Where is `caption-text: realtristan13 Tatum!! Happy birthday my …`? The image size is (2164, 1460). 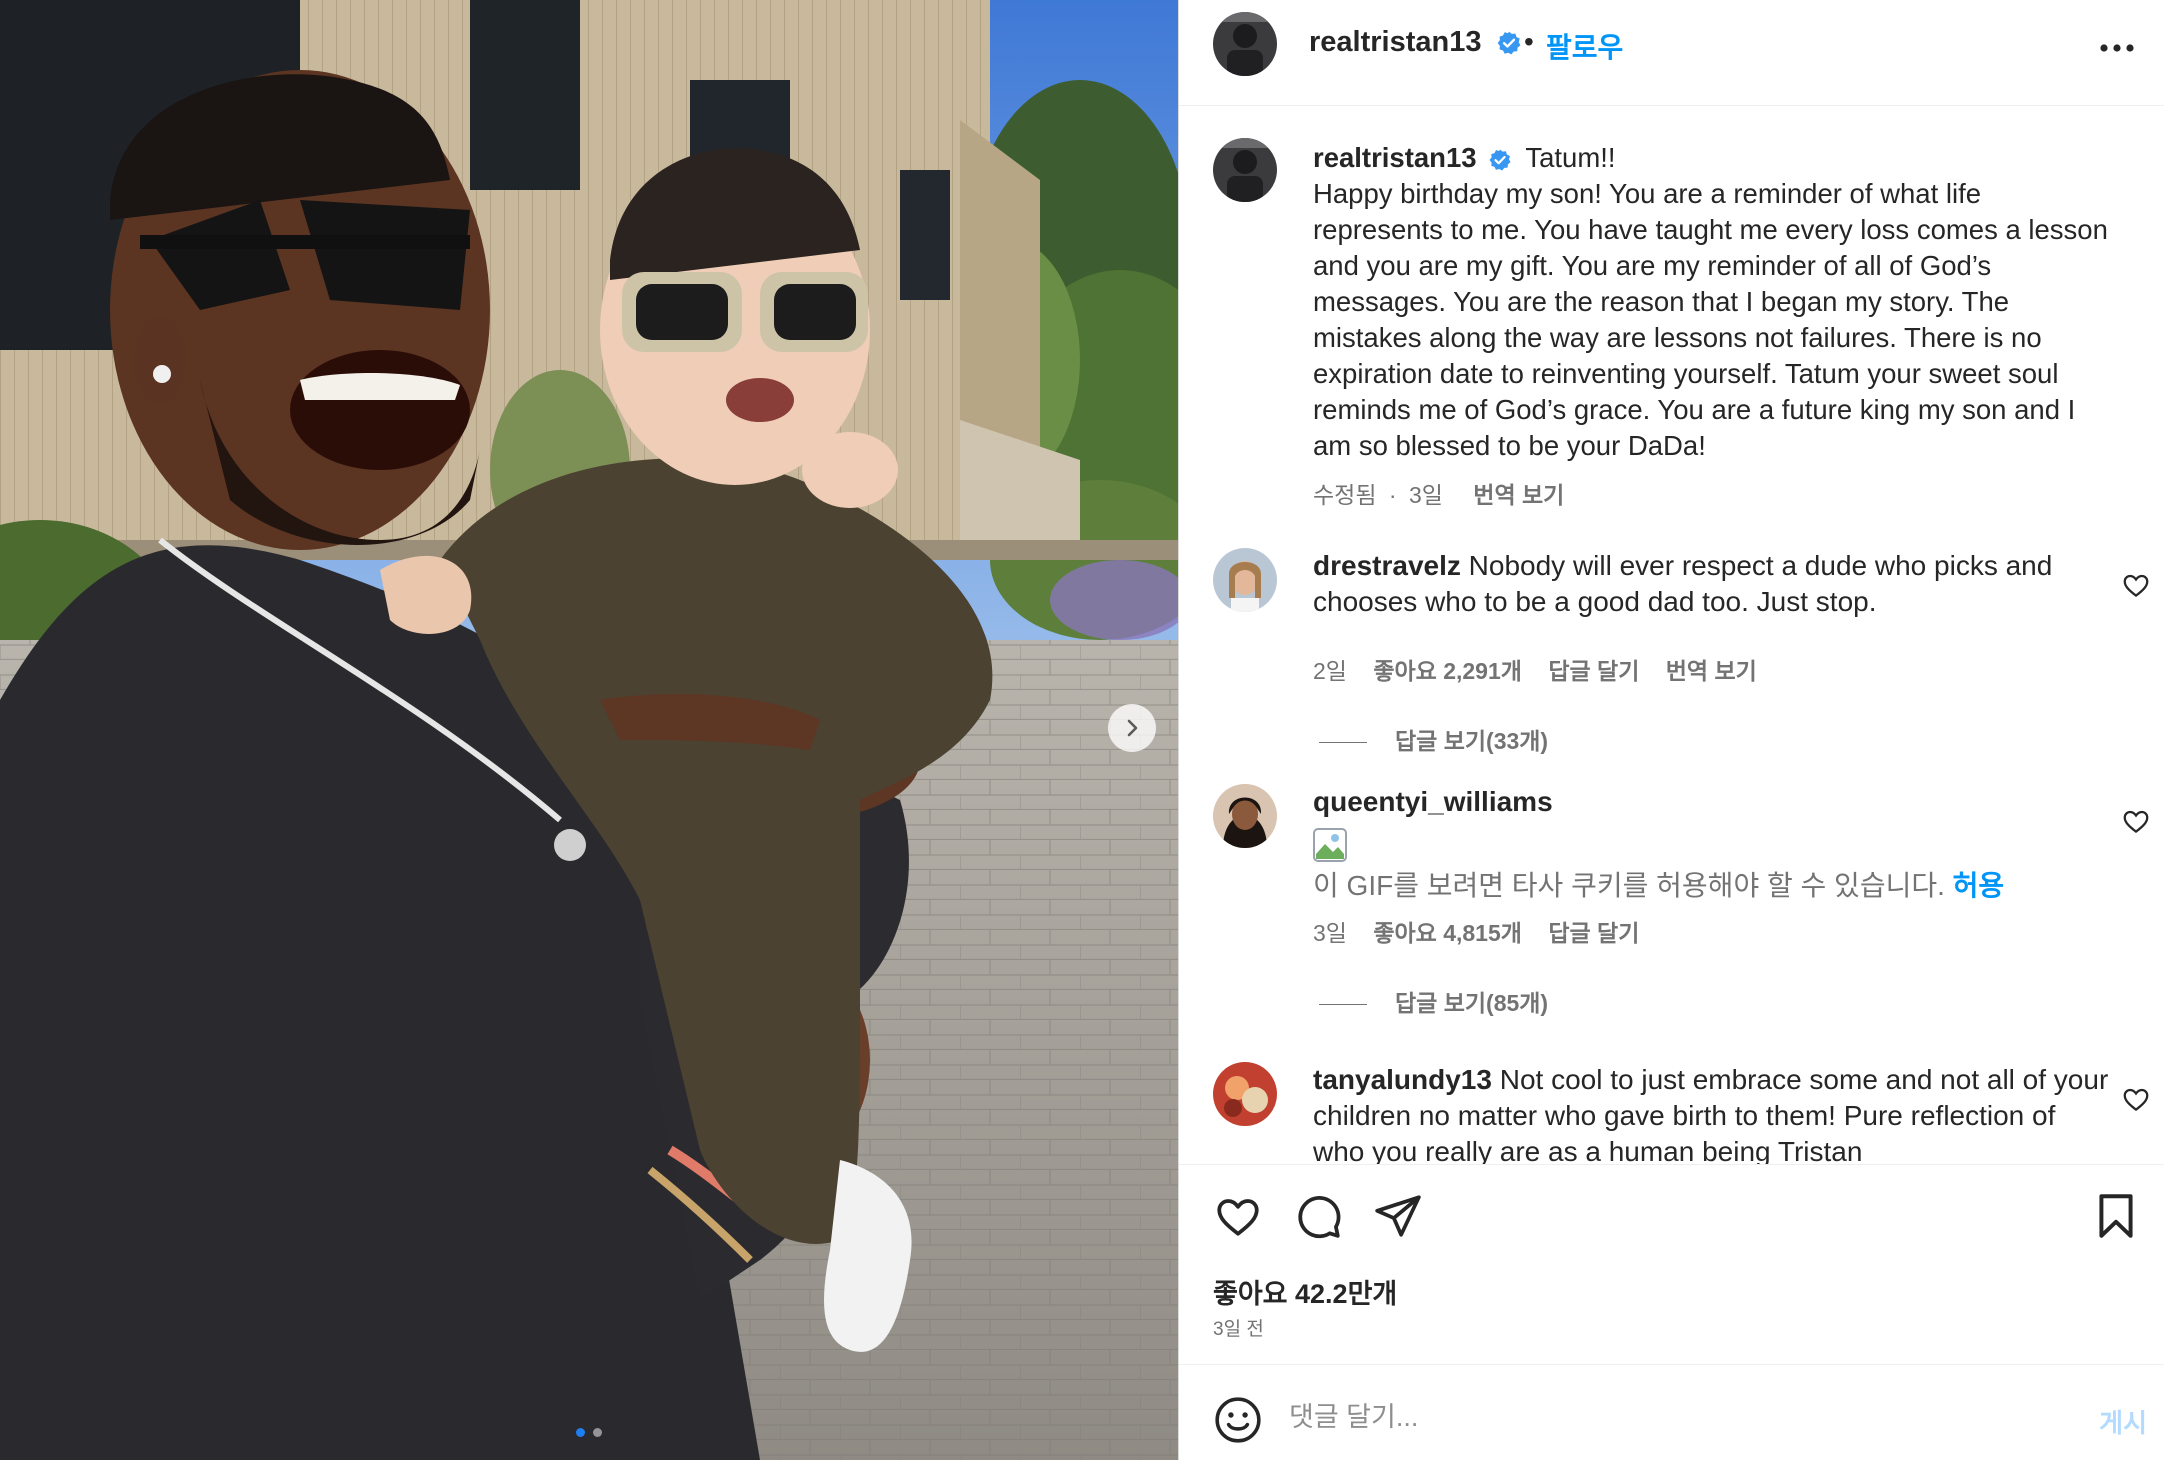
caption-text: realtristan13 Tatum!! Happy birthday my … is located at coordinates (1713, 302).